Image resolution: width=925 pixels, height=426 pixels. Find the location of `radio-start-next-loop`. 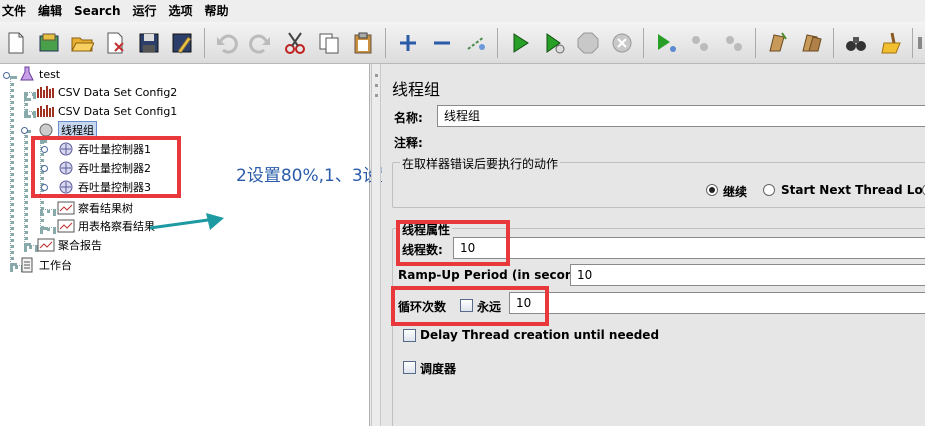

radio-start-next-loop is located at coordinates (769, 190).